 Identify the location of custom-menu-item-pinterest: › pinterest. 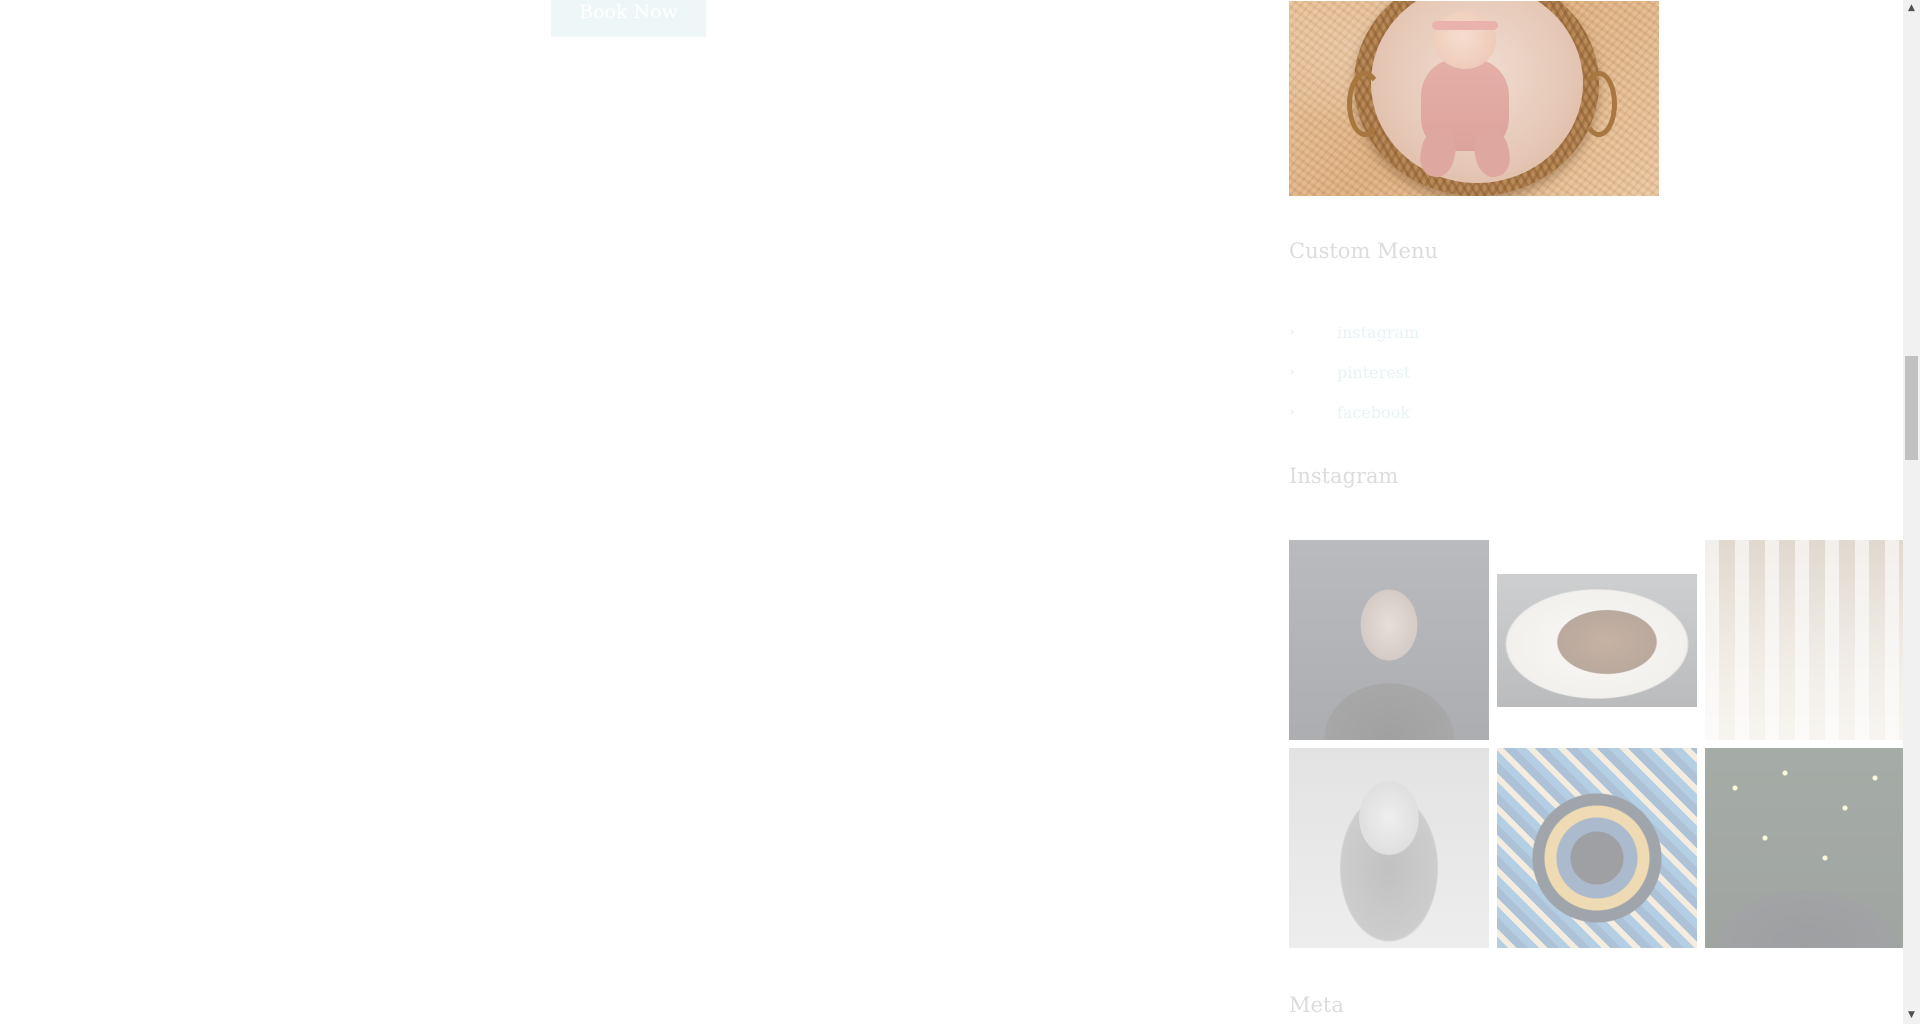
(1354, 372).